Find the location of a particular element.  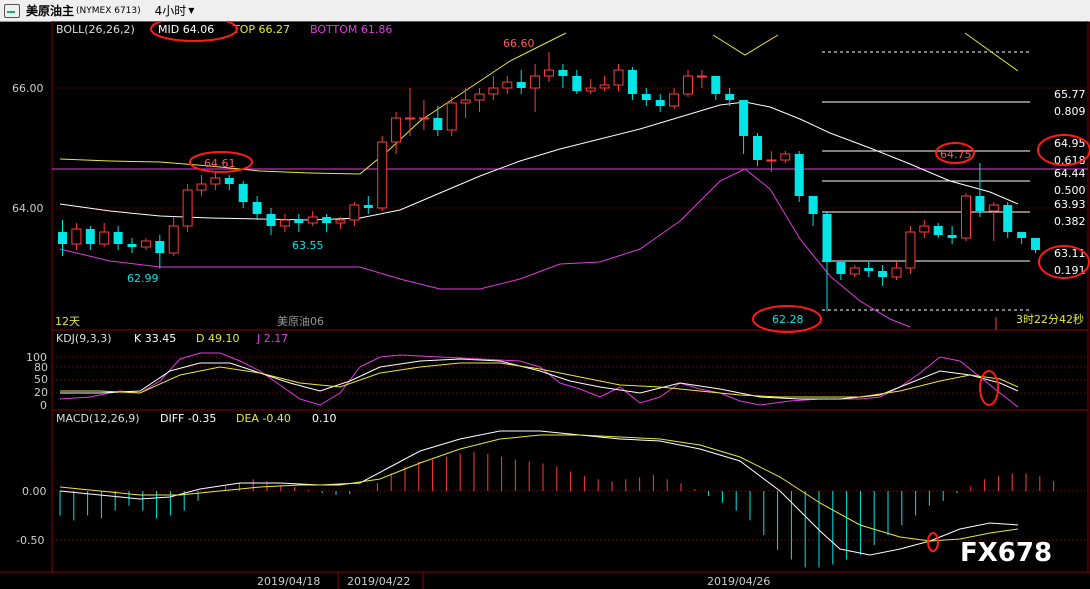

annot-66-60: 66.60 is located at coordinates (519, 43).